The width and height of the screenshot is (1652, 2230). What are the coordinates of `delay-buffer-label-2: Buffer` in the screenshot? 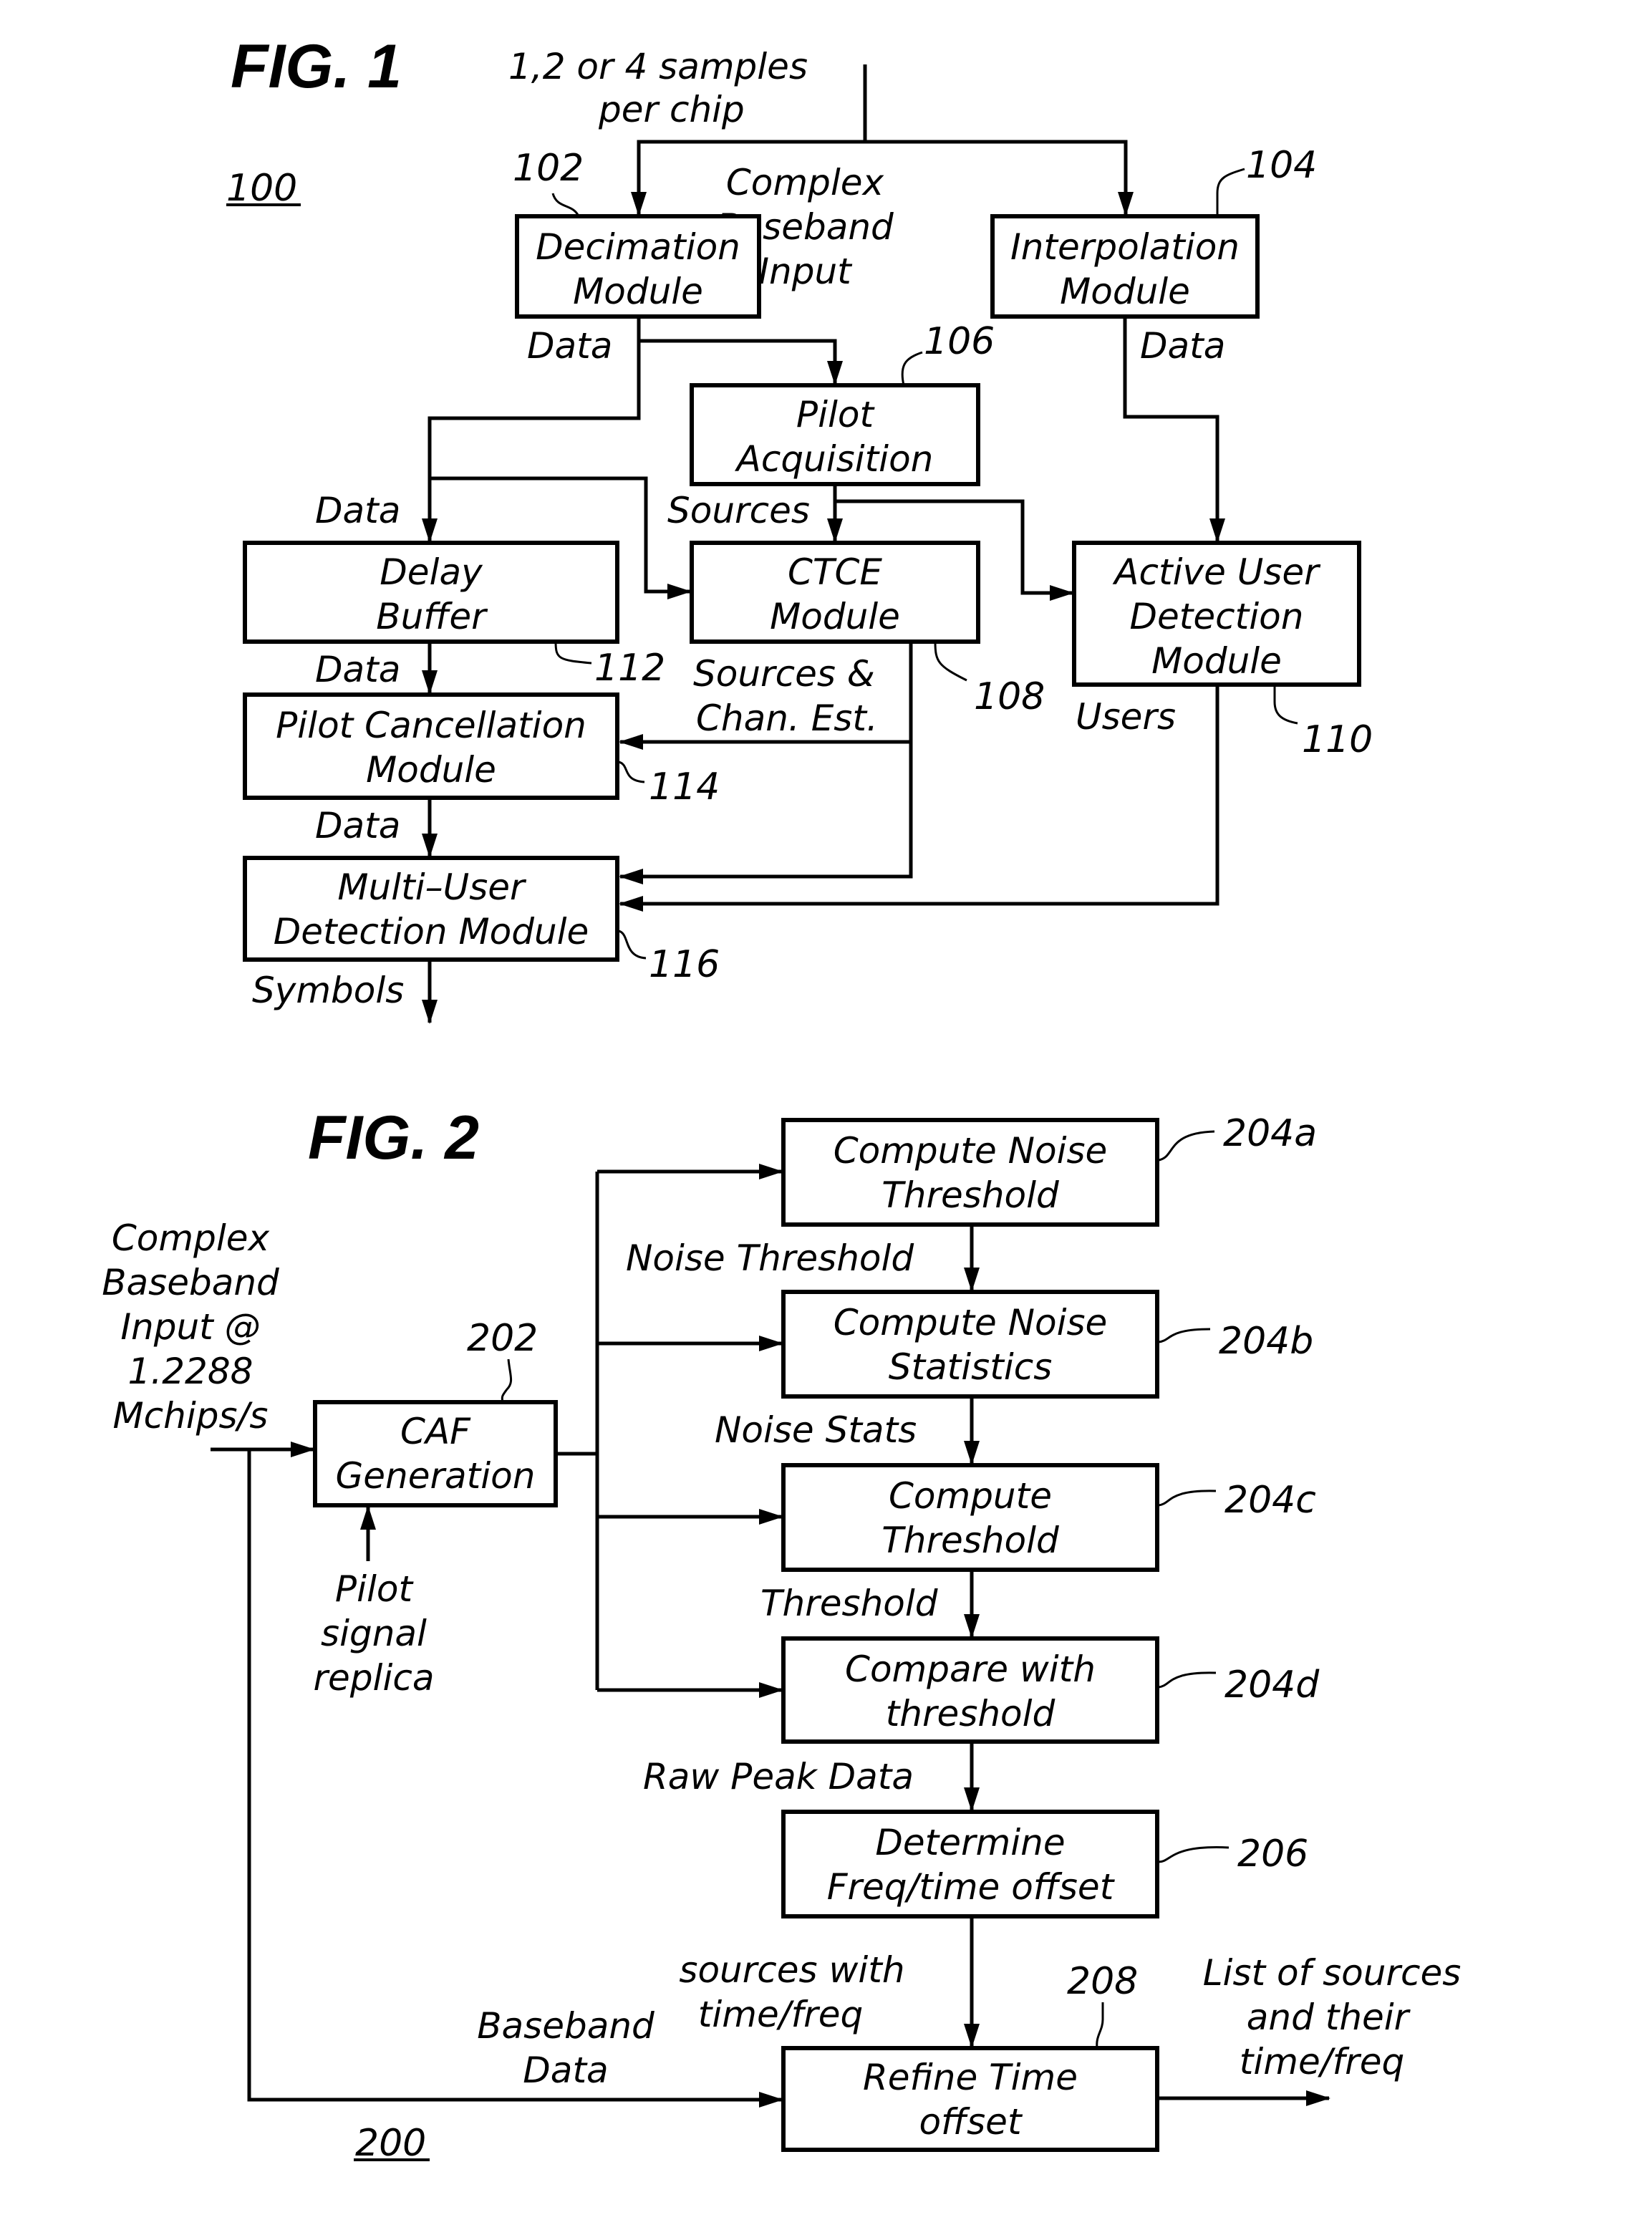 It's located at (432, 616).